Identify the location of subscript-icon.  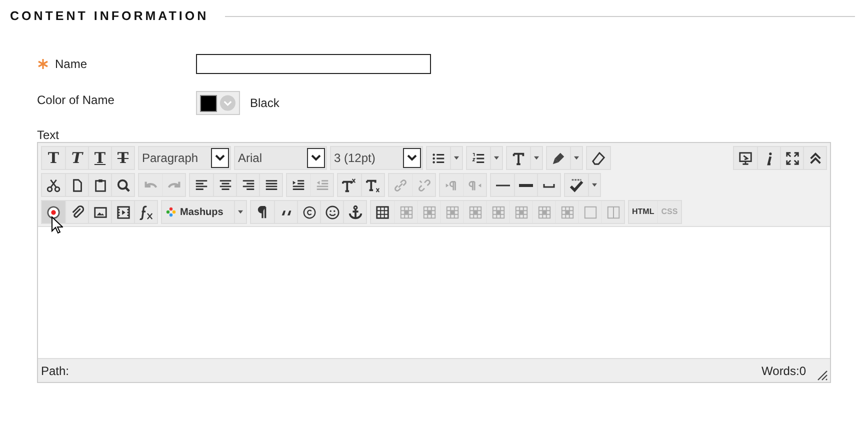
(373, 185).